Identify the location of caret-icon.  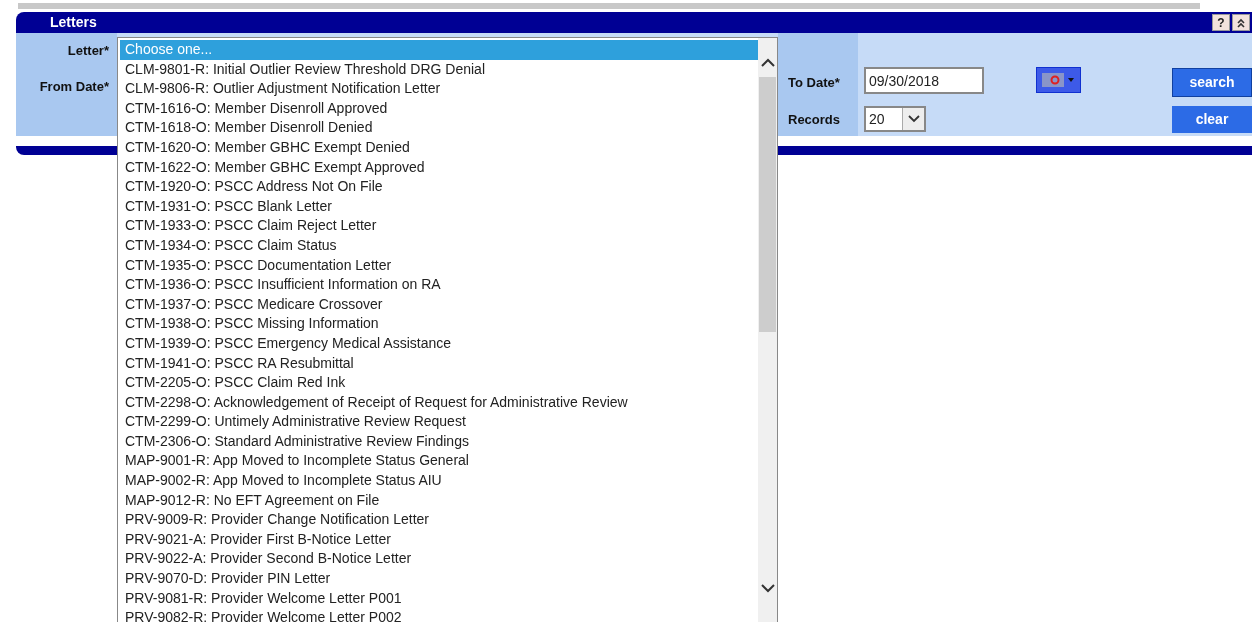
(913, 119).